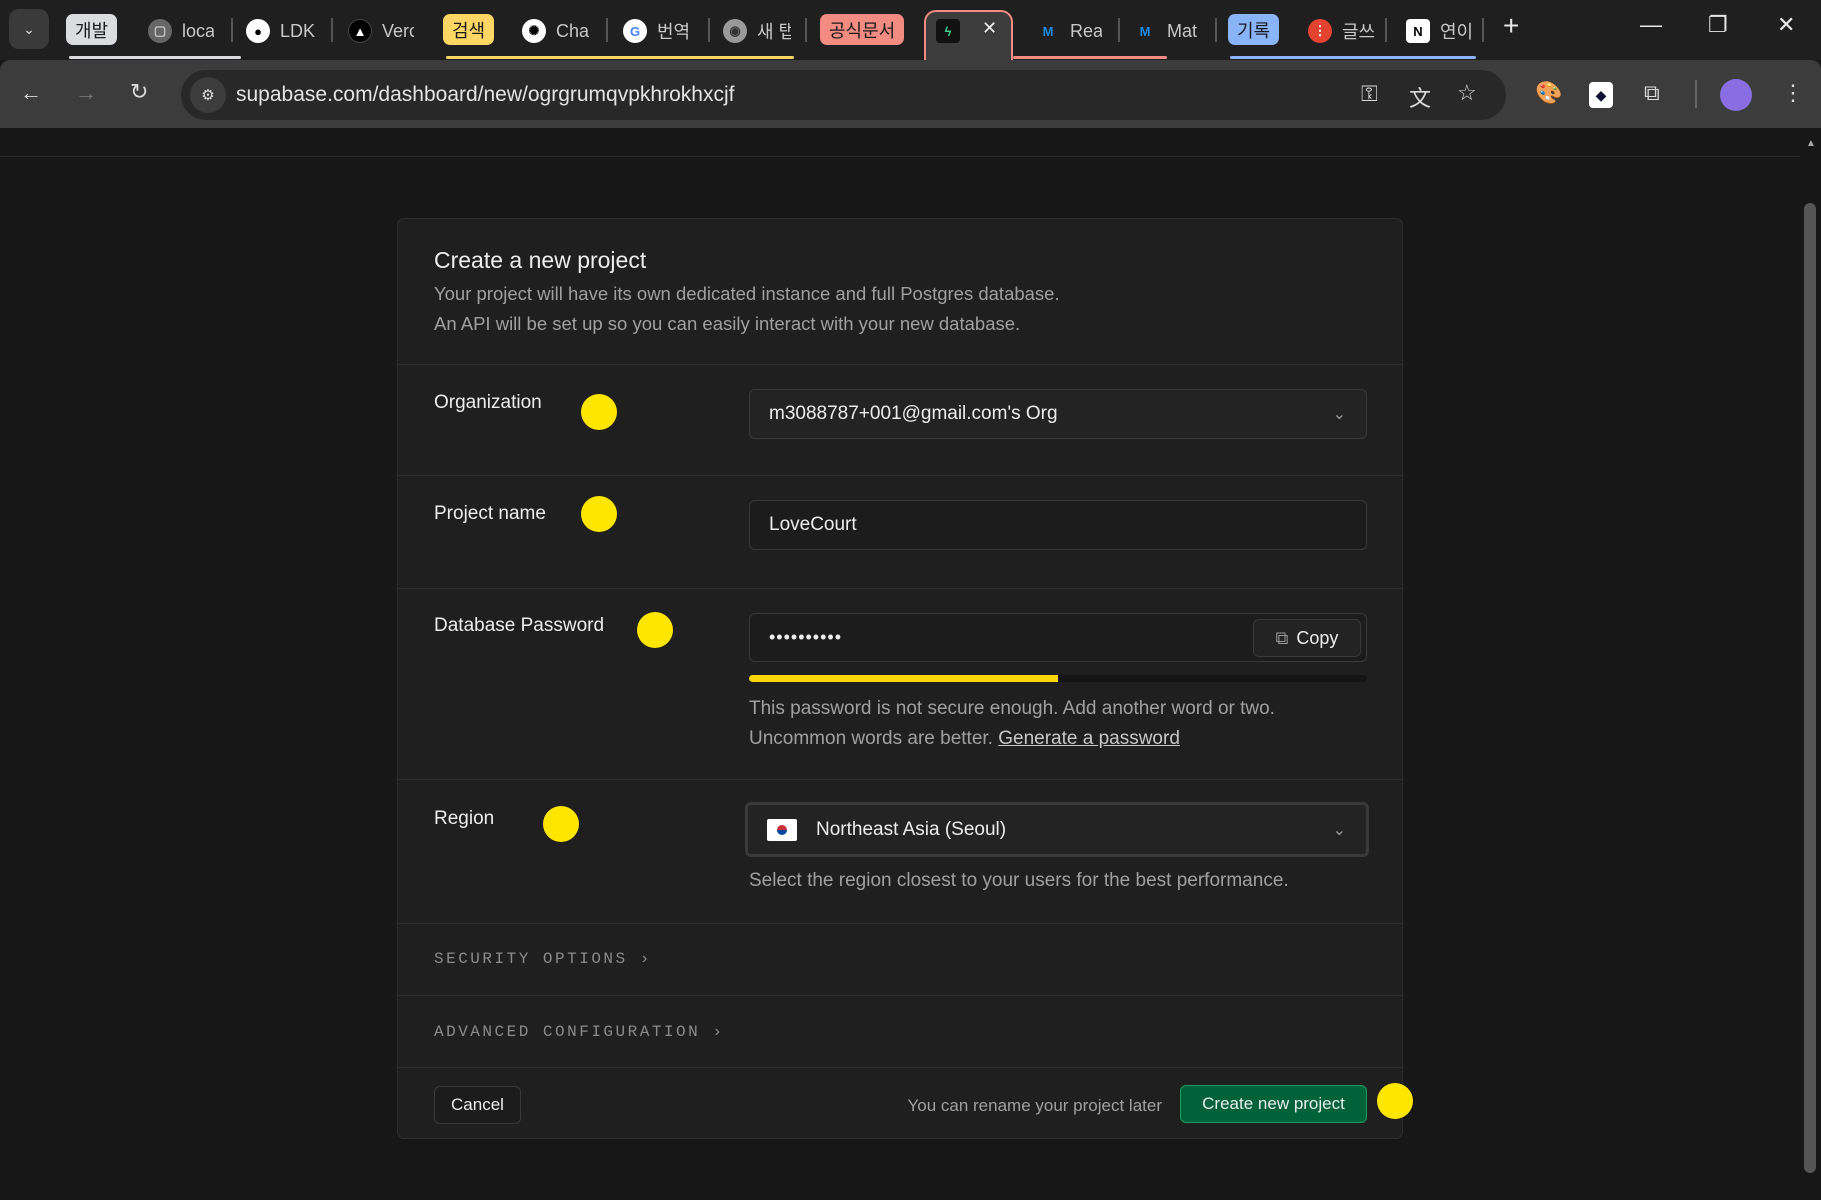 This screenshot has height=1200, width=1821. Describe the element at coordinates (1254, 29) in the screenshot. I see `tab-group-record: 기록` at that location.